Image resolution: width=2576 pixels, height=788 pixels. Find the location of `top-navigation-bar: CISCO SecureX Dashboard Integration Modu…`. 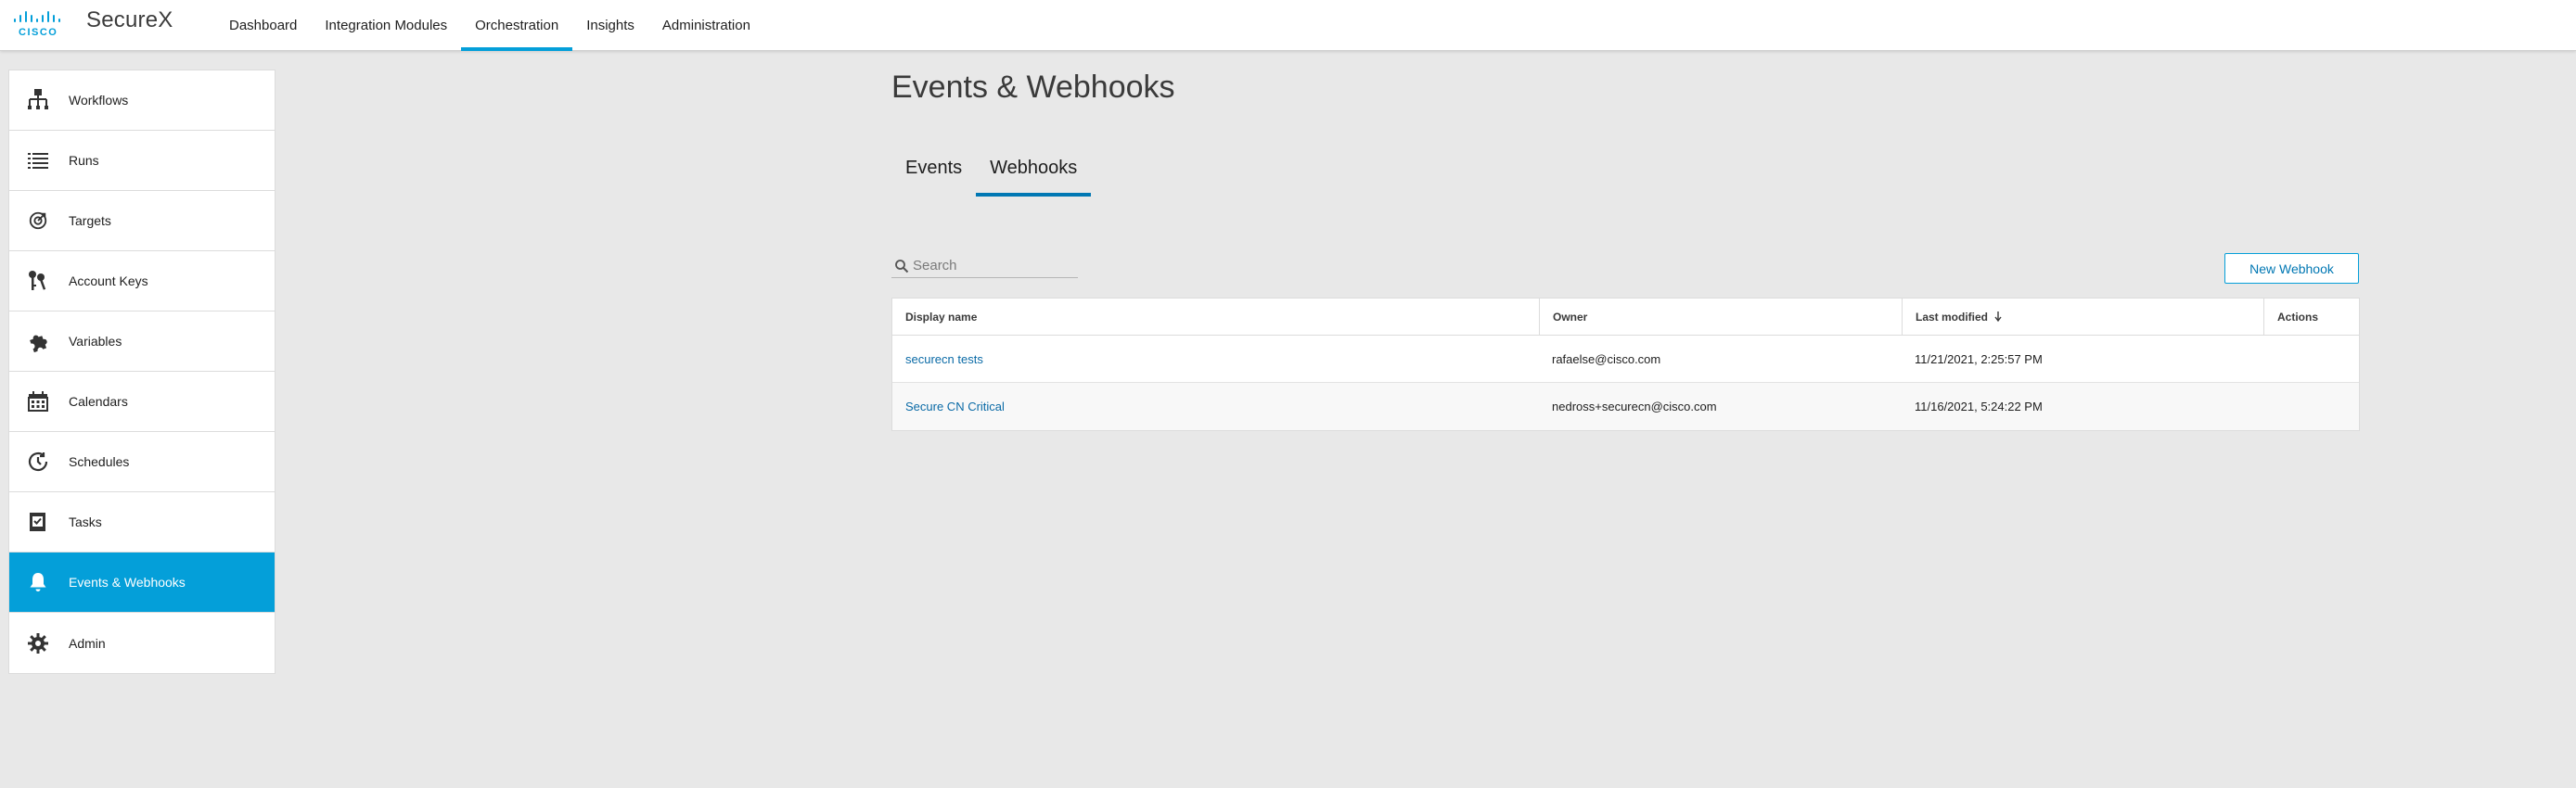

top-navigation-bar: CISCO SecureX Dashboard Integration Modu… is located at coordinates (1288, 25).